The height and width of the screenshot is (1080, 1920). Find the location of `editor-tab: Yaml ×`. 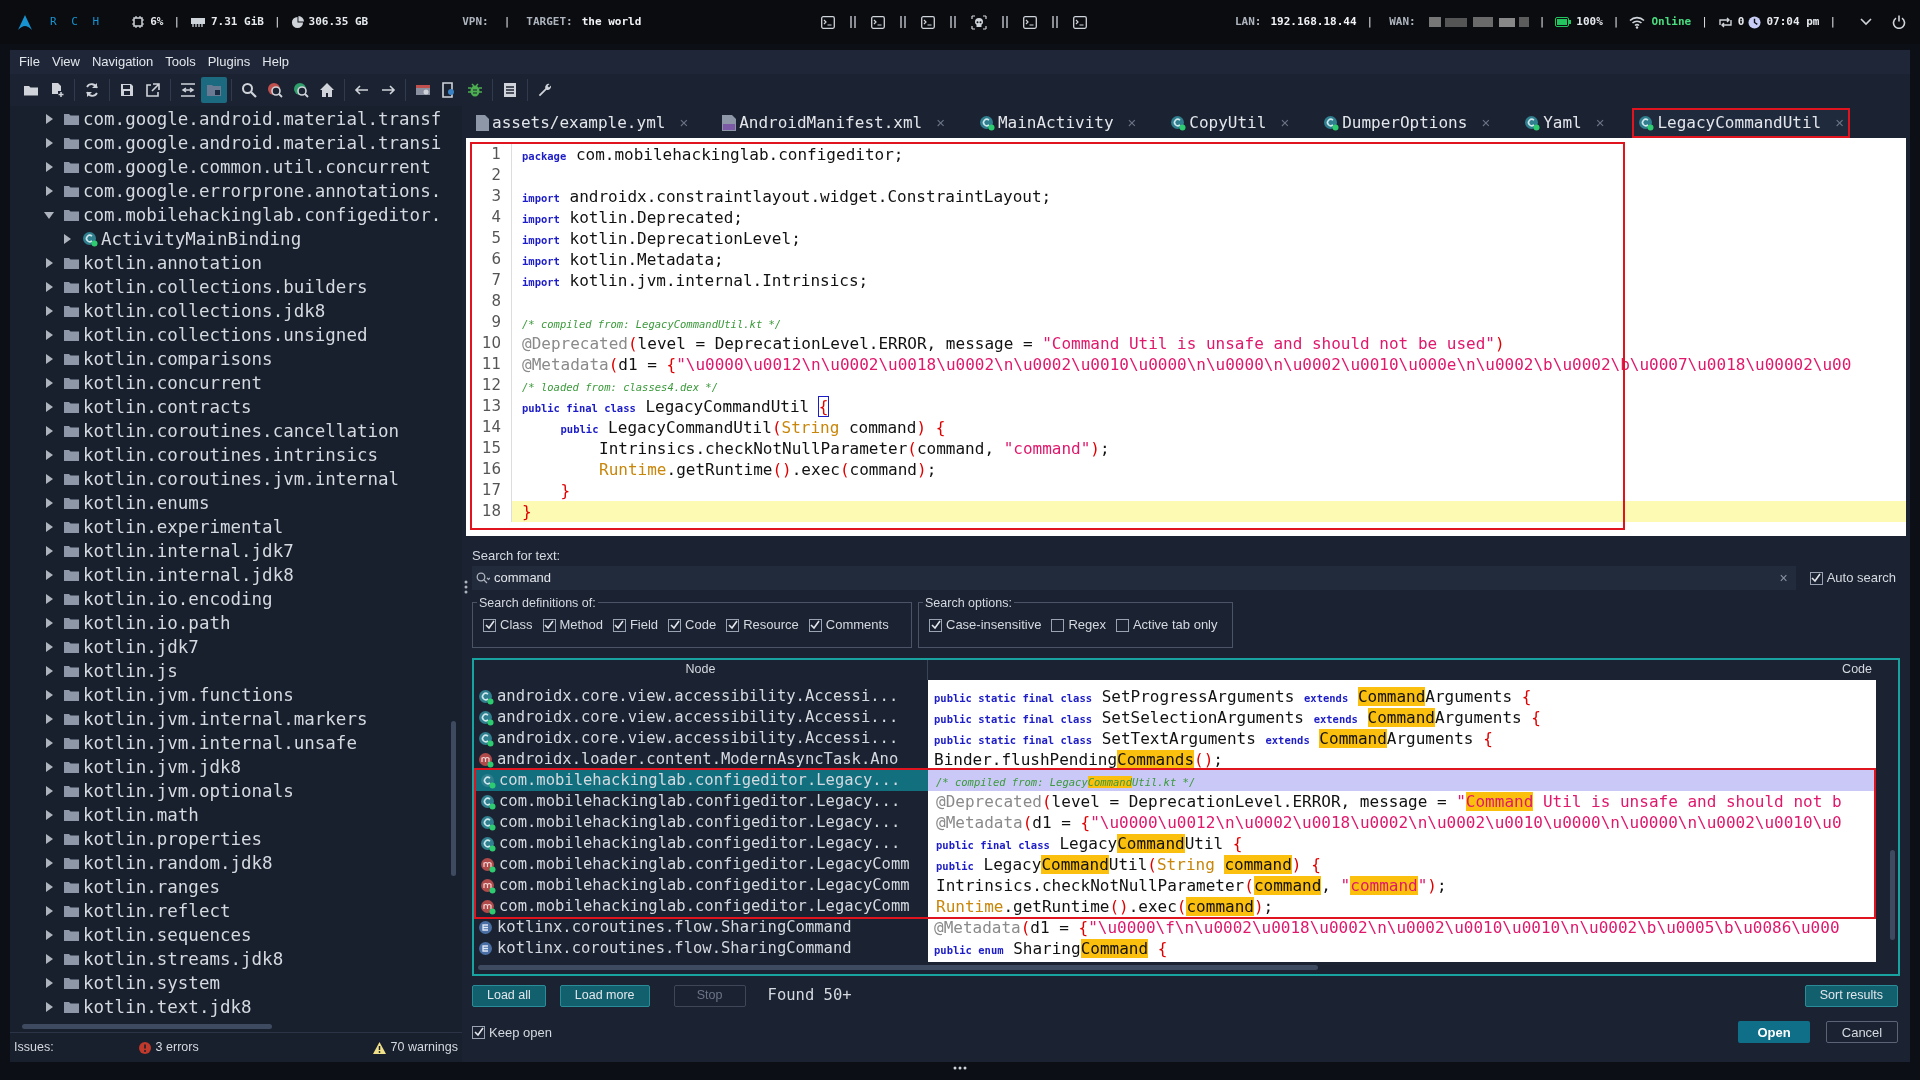

editor-tab: Yaml × is located at coordinates (1564, 123).